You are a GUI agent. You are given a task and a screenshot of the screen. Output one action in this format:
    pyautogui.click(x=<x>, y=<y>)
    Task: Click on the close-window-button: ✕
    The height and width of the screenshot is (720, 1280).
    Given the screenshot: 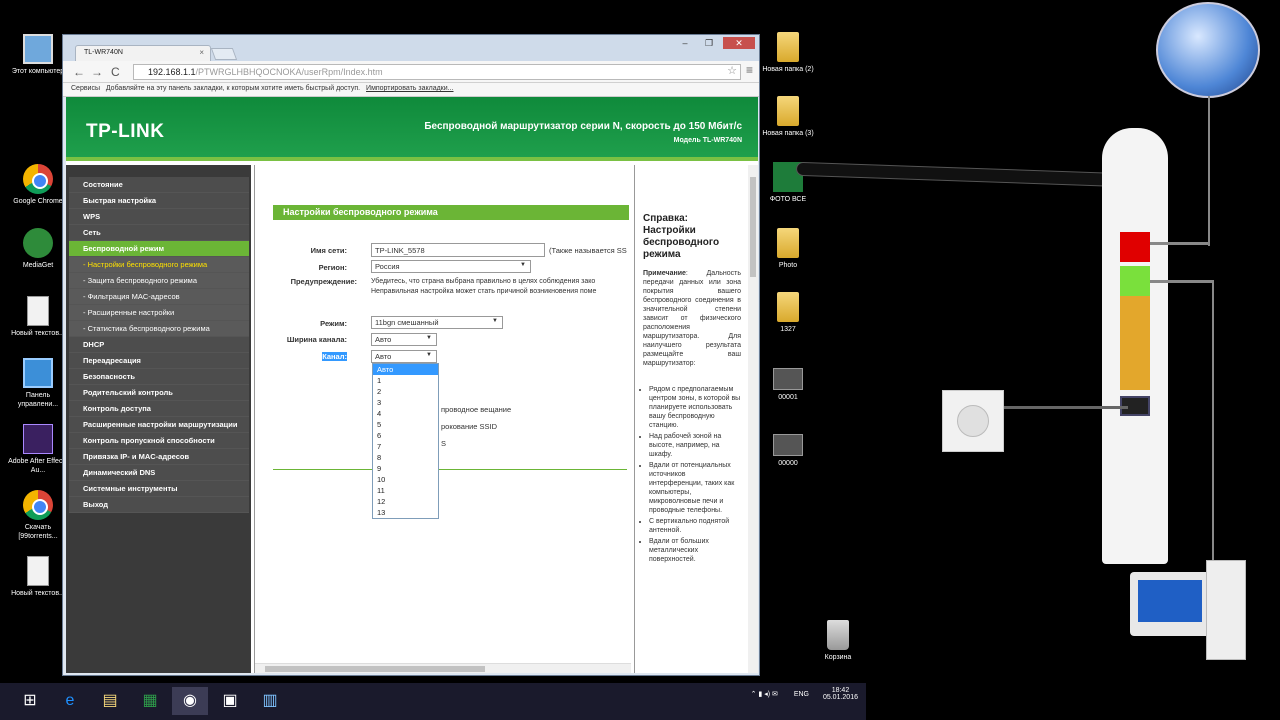 What is the action you would take?
    pyautogui.click(x=739, y=43)
    